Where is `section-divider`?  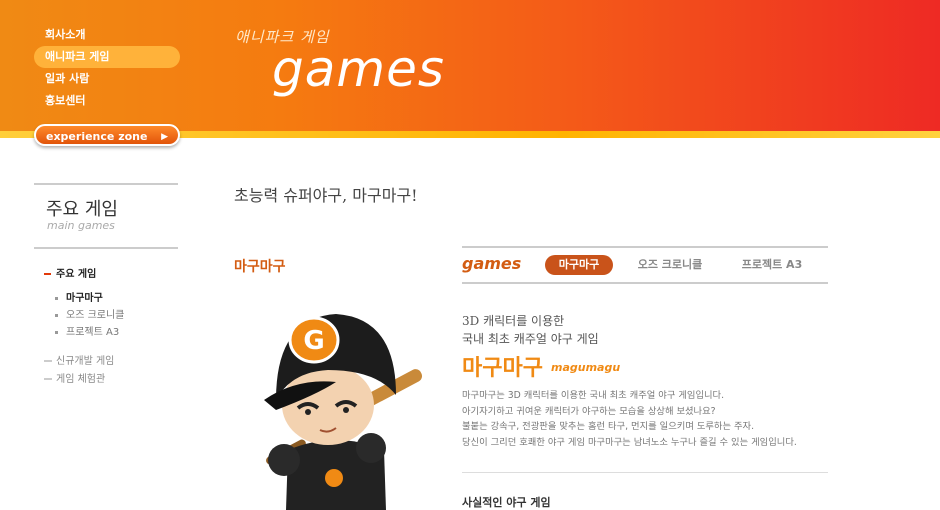
section-divider is located at coordinates (645, 472).